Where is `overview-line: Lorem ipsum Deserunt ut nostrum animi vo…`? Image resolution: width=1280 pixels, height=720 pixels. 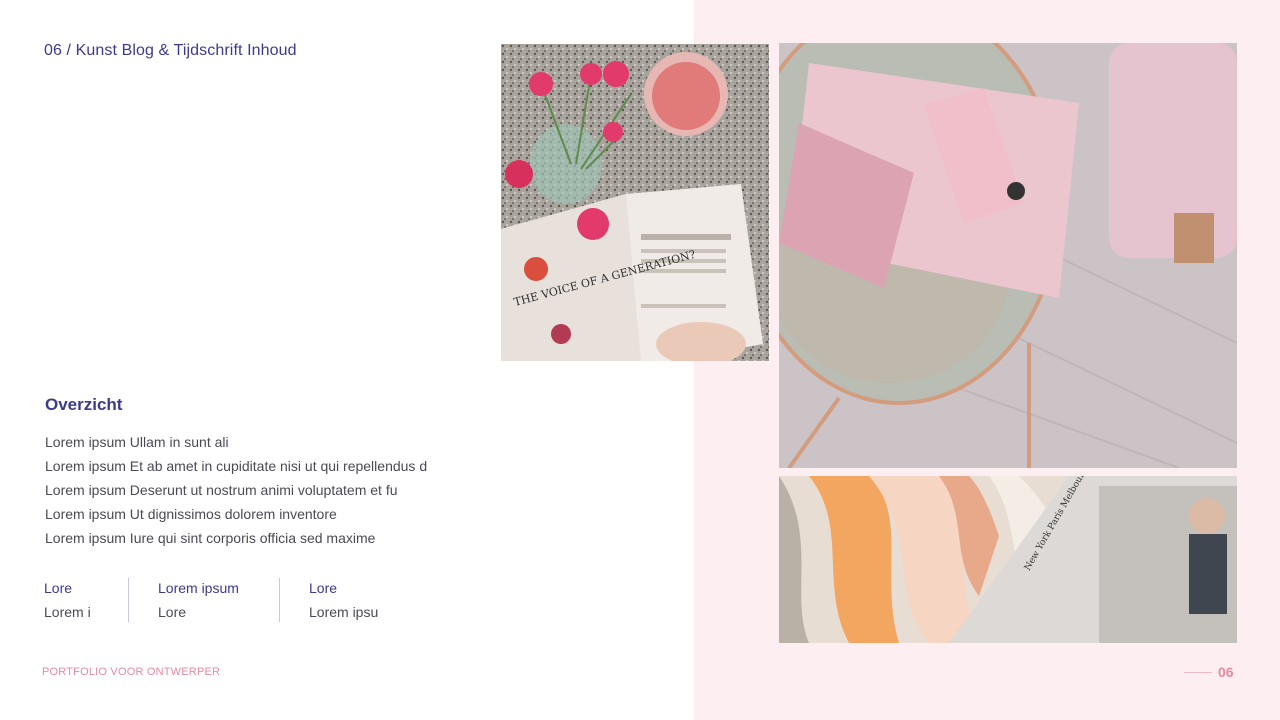
overview-line: Lorem ipsum Deserunt ut nostrum animi vo… is located at coordinates (221, 490).